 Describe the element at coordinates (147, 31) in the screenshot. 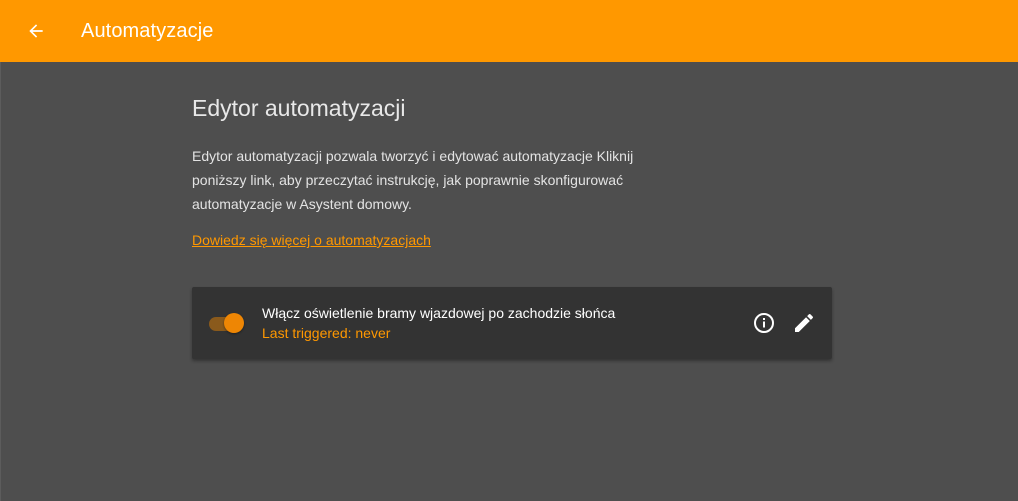

I see `page-title: Automatyzacje` at that location.